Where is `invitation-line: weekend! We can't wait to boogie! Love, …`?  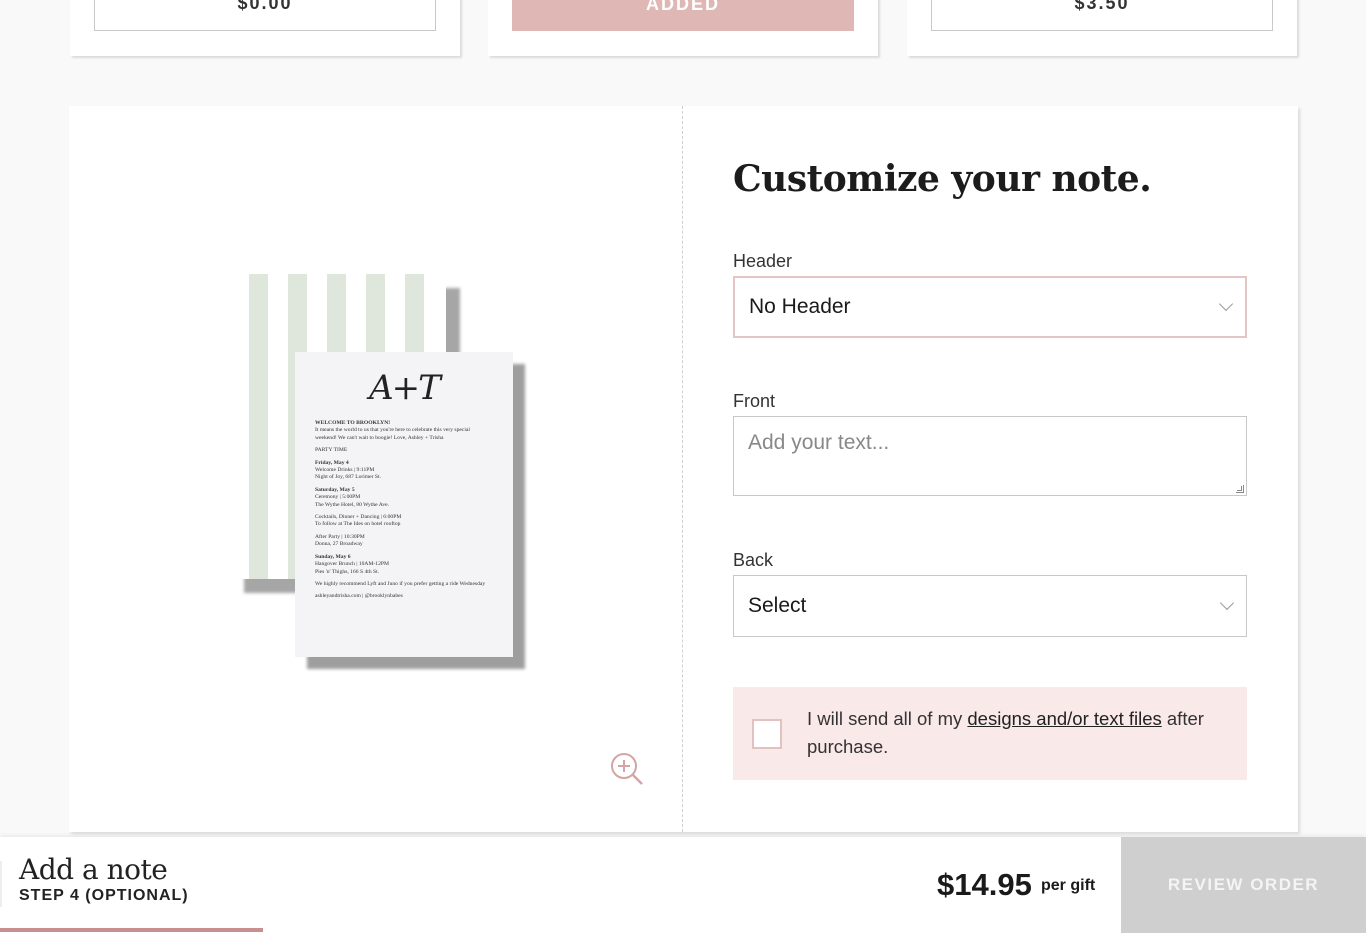
invitation-line: weekend! We can't wait to boogie! Love, … is located at coordinates (379, 437).